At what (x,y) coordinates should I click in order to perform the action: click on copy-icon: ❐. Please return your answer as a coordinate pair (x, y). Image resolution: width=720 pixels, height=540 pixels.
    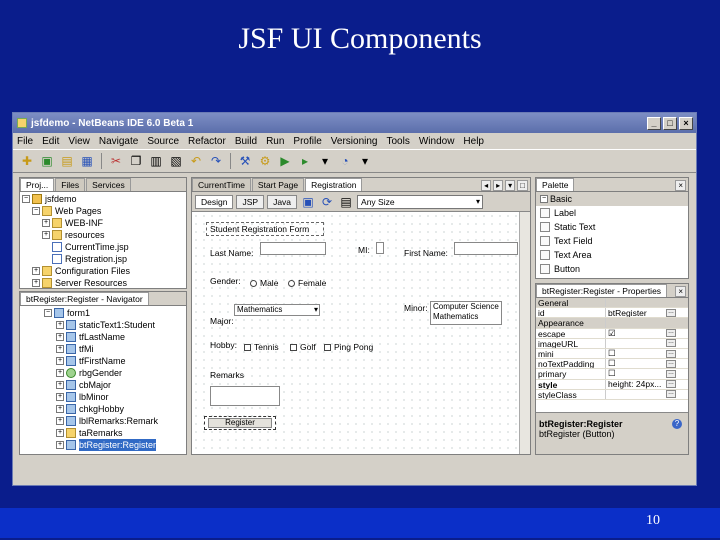
    Looking at the image, I should click on (136, 161).